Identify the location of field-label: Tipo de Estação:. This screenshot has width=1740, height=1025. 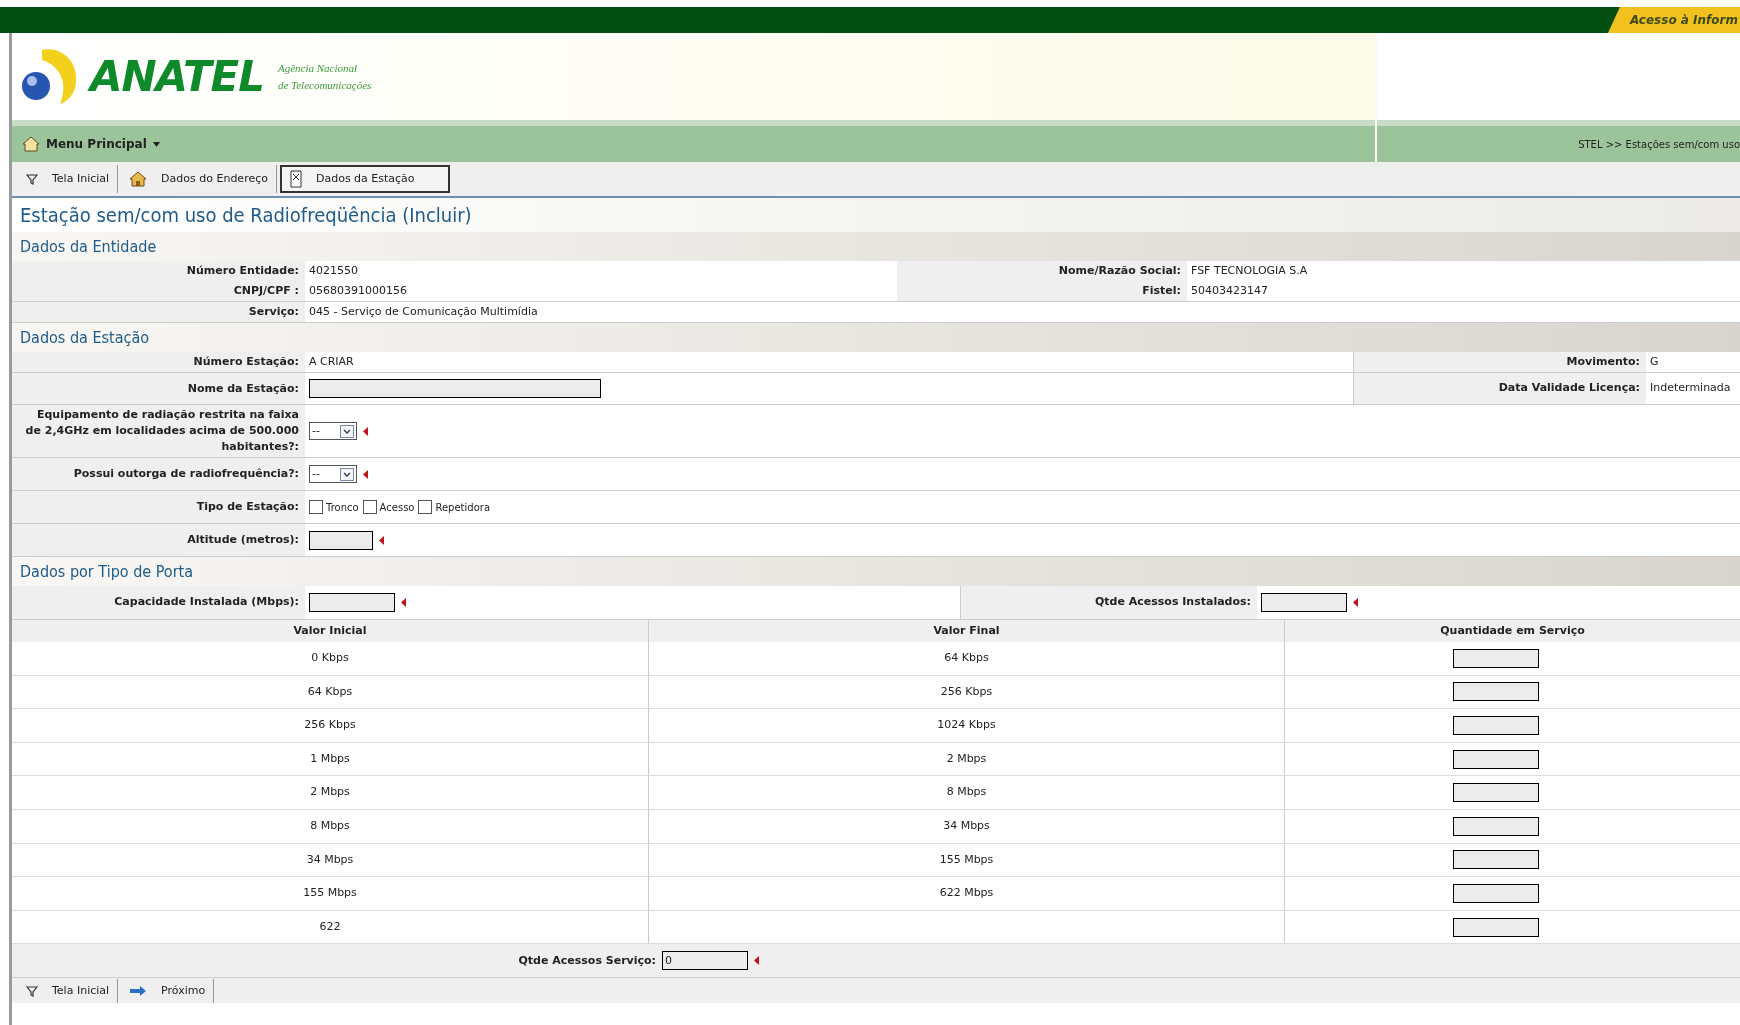
(158, 507).